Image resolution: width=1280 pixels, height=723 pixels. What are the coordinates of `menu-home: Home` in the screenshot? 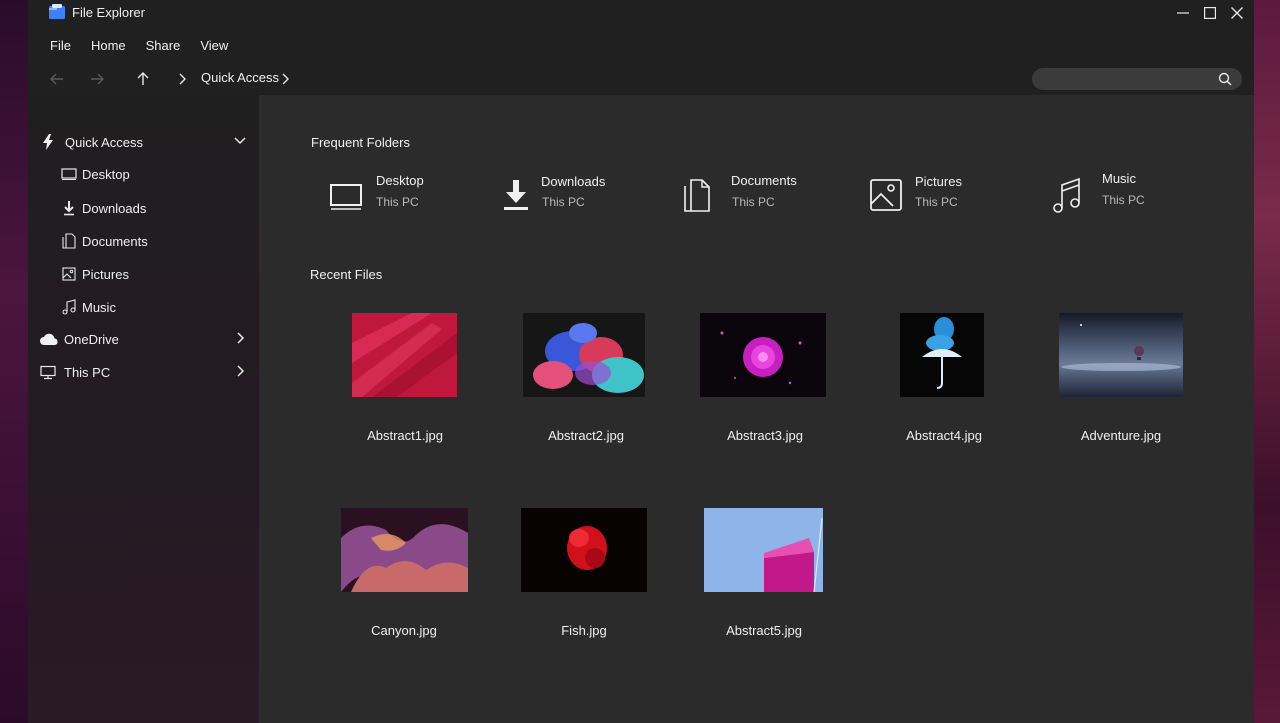 It's located at (108, 46).